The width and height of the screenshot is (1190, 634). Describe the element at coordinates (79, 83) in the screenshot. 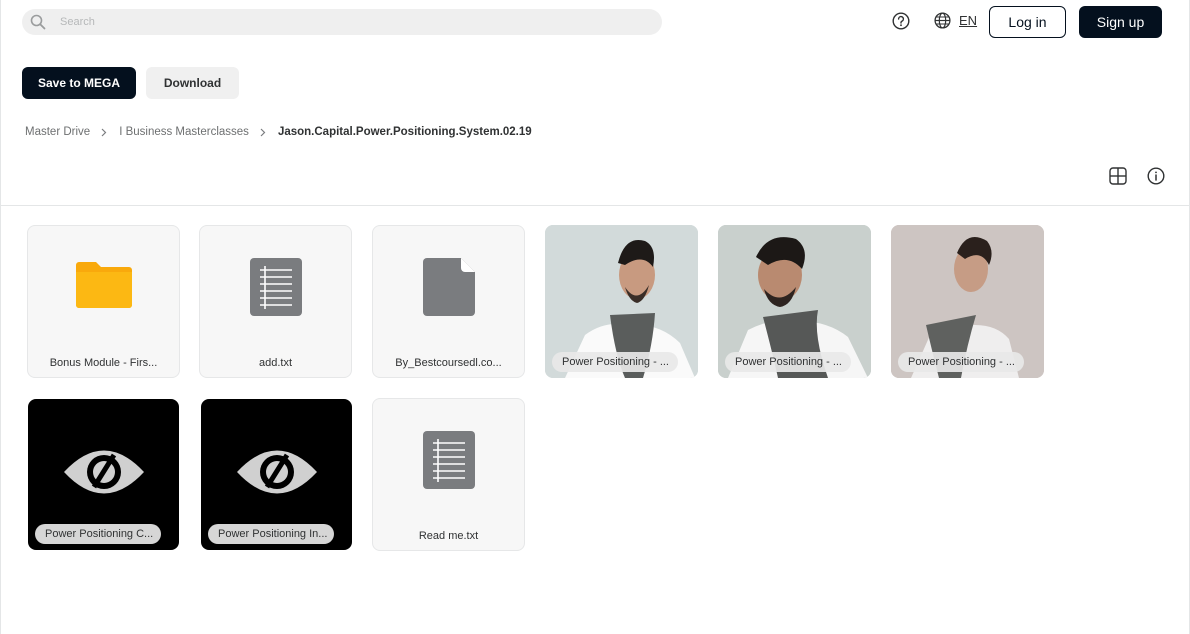

I see `save-to-mega-button: Save to MEGA` at that location.